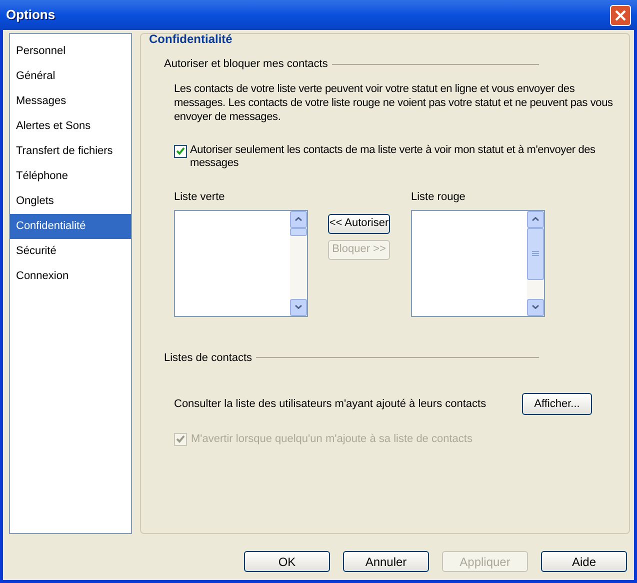 This screenshot has height=583, width=637. What do you see at coordinates (70, 201) in the screenshot?
I see `category-item: Onglets` at bounding box center [70, 201].